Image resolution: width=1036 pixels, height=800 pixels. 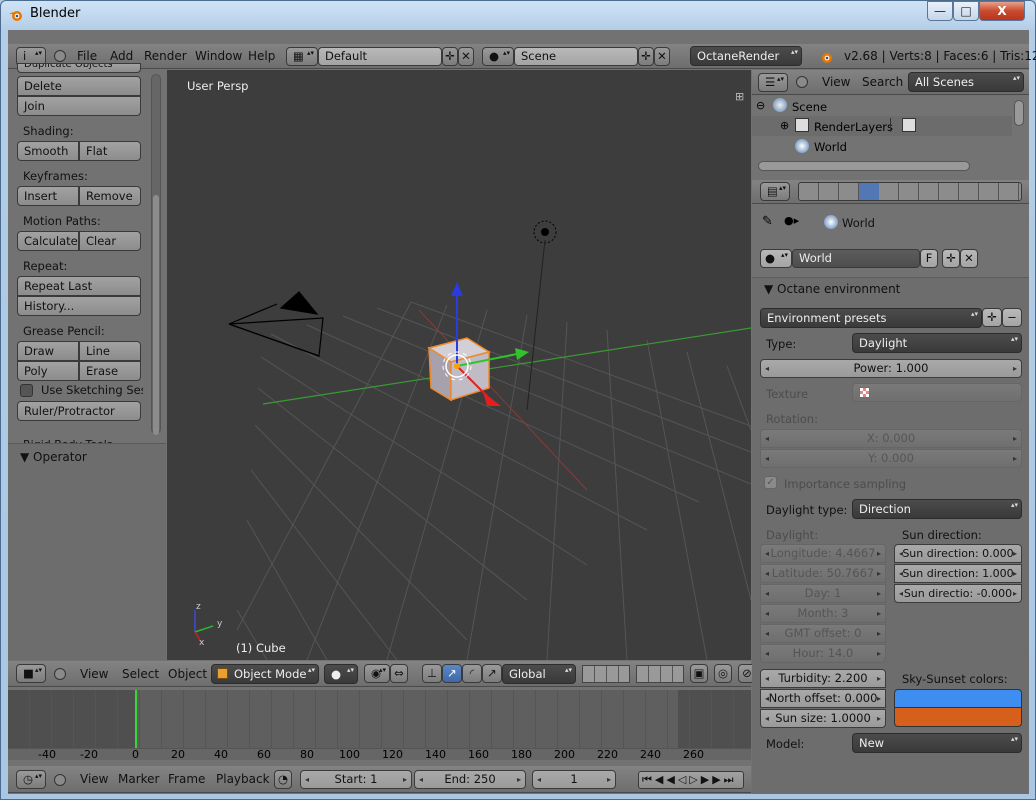 What do you see at coordinates (662, 56) in the screenshot?
I see `remove-scene-icon: ✕` at bounding box center [662, 56].